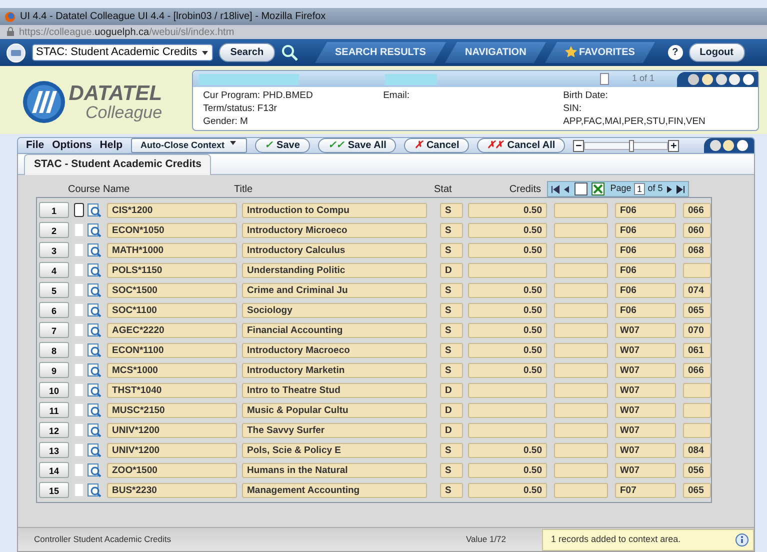 This screenshot has width=767, height=552. Describe the element at coordinates (334, 410) in the screenshot. I see `input-field: Music & Popular Cultu` at that location.